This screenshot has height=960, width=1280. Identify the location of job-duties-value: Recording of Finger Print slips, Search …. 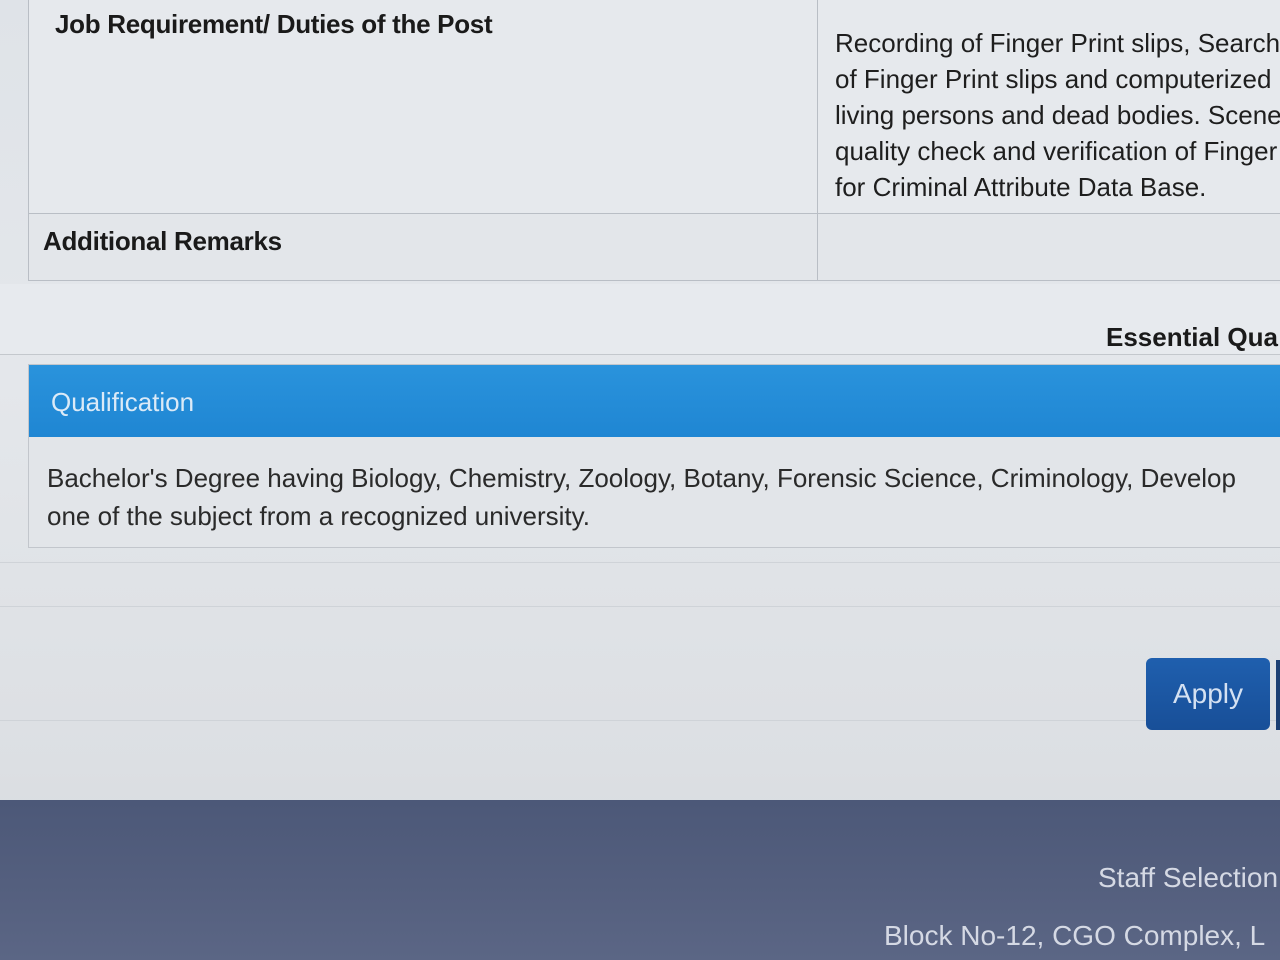
(1057, 115).